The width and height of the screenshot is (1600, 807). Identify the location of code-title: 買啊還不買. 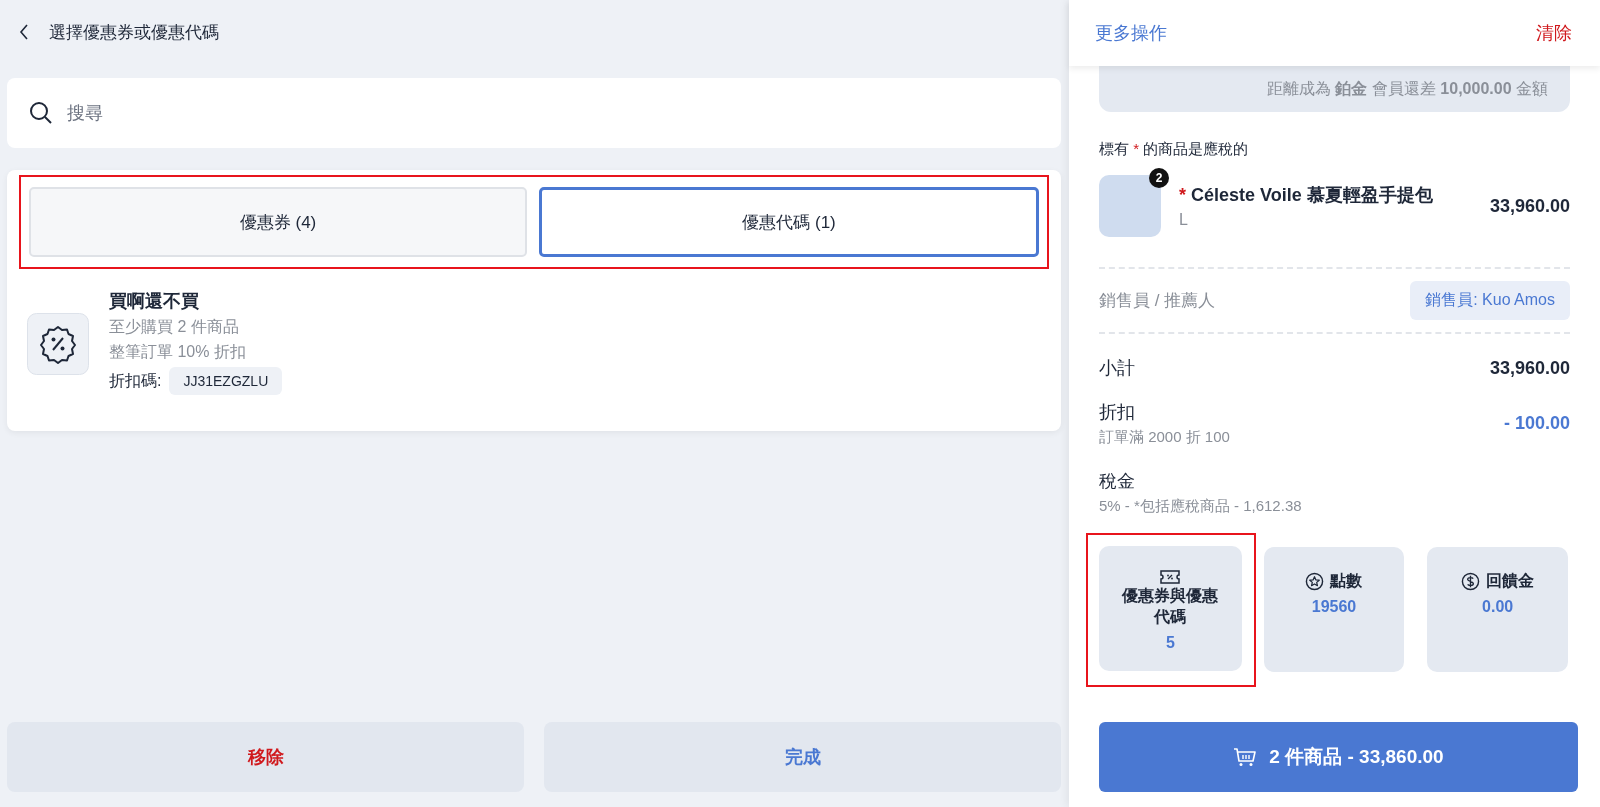
(154, 301).